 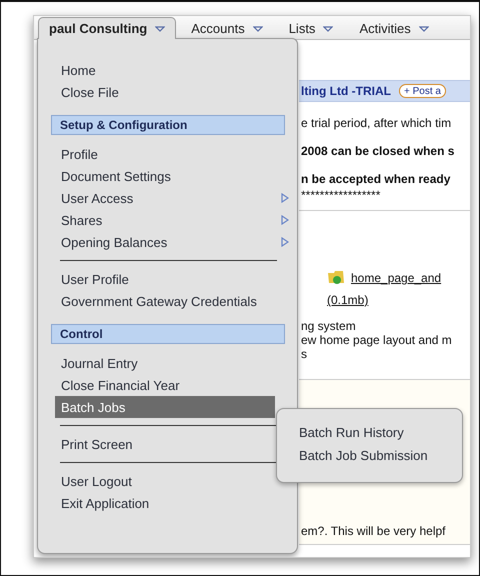 What do you see at coordinates (168, 334) in the screenshot?
I see `menu-section-header: Control` at bounding box center [168, 334].